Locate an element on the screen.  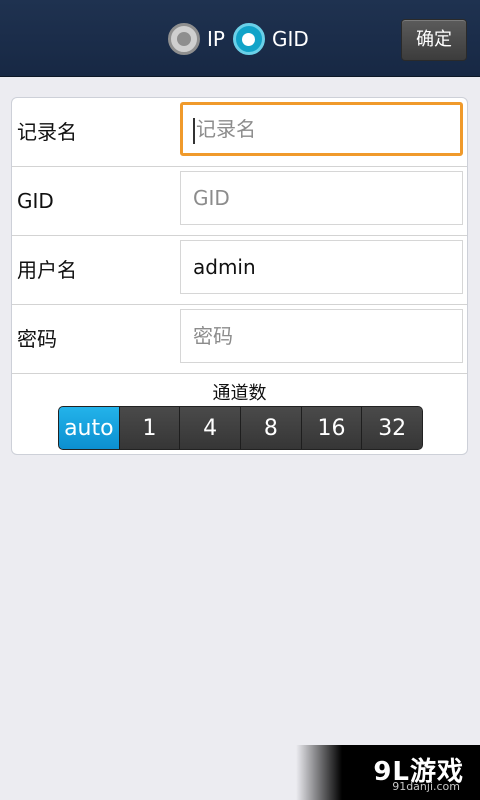
gid-label: GID is located at coordinates (35, 201).